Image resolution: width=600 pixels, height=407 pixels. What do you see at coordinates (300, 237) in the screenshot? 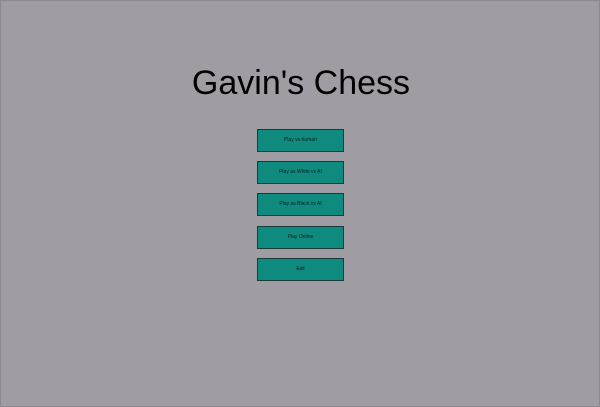
I see `play-online-button: Play Online` at bounding box center [300, 237].